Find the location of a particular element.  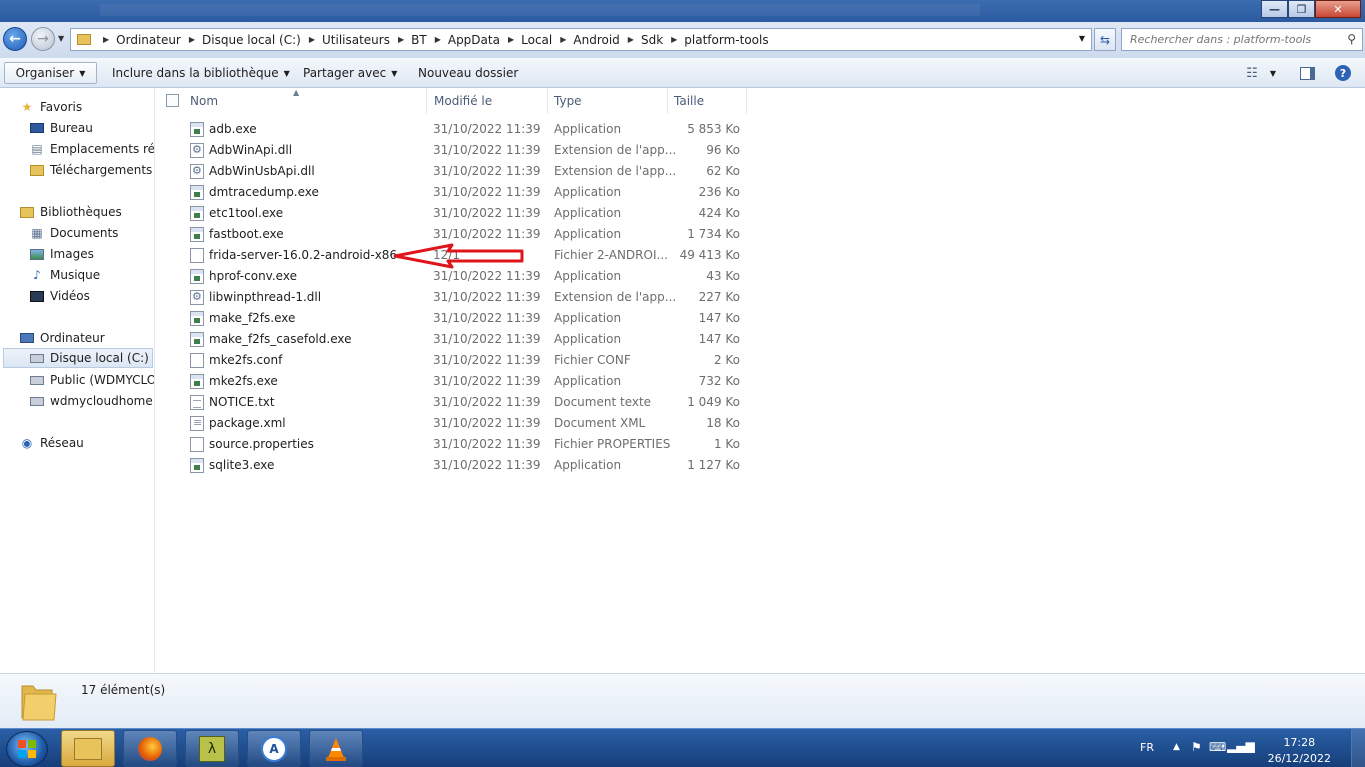

nav-wdmycloud: wdmycloudhome.h is located at coordinates (91, 401).